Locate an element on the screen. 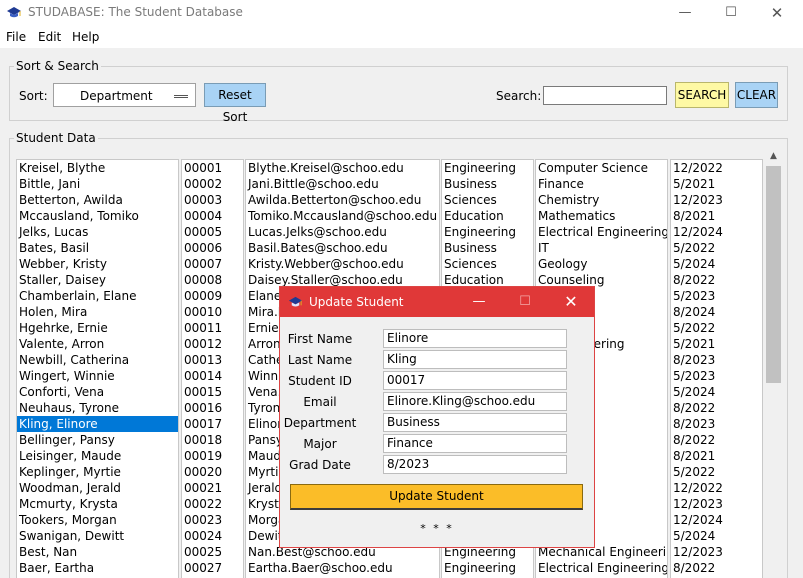 The image size is (803, 578). update-student-button: Update Student is located at coordinates (436, 497).